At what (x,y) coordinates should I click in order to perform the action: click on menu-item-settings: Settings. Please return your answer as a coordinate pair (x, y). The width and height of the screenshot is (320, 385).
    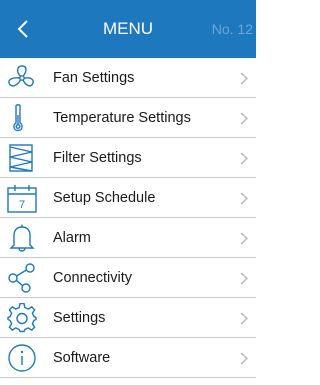
    Looking at the image, I should click on (128, 318).